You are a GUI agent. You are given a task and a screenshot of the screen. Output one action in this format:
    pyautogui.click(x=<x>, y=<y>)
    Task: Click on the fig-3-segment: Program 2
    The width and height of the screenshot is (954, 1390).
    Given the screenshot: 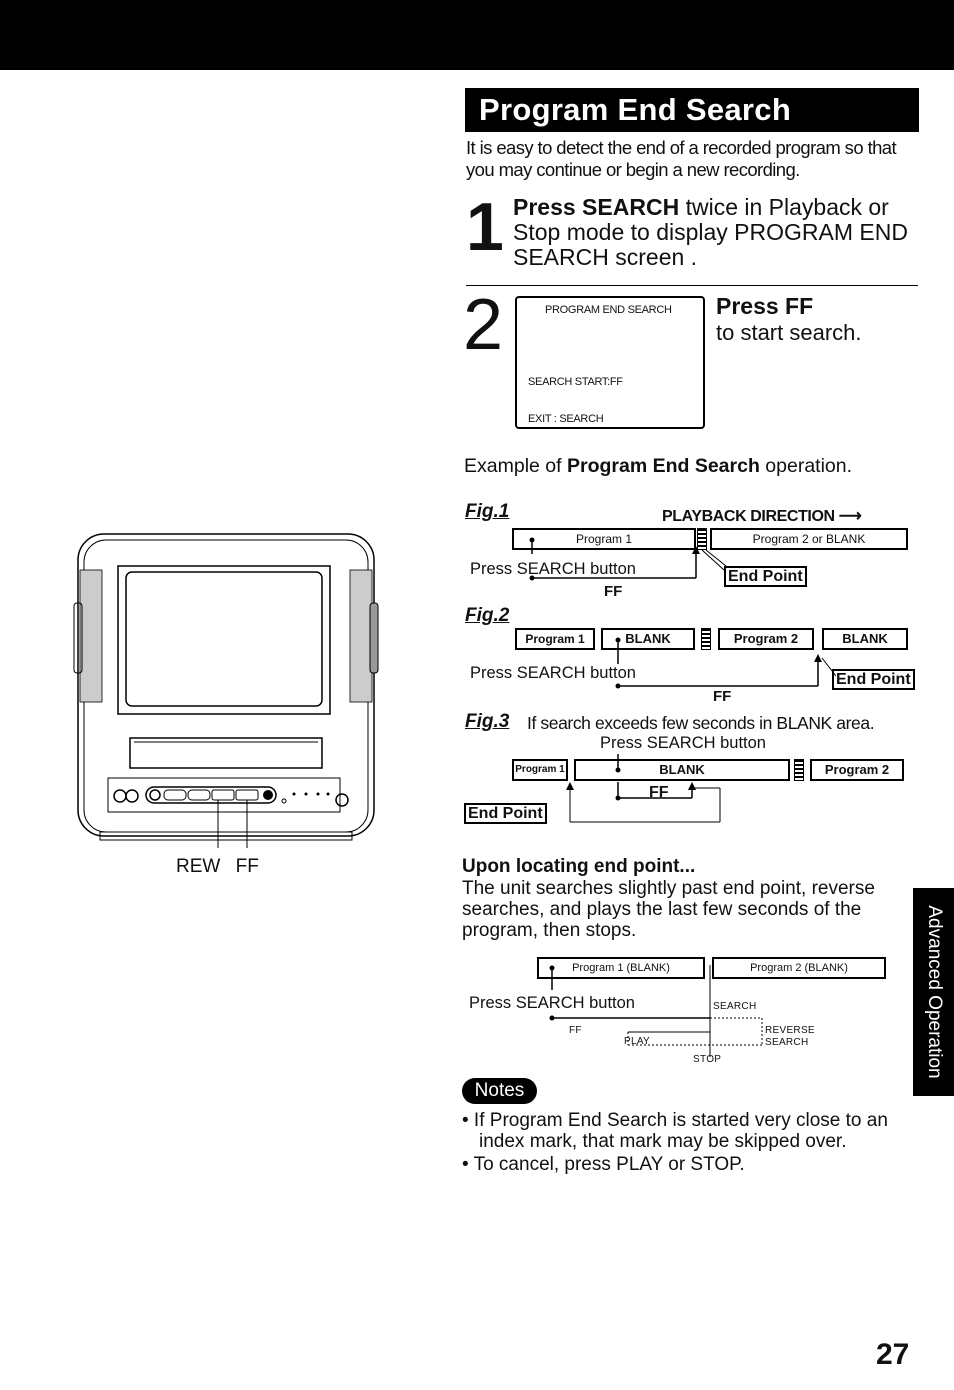 What is the action you would take?
    pyautogui.click(x=857, y=770)
    